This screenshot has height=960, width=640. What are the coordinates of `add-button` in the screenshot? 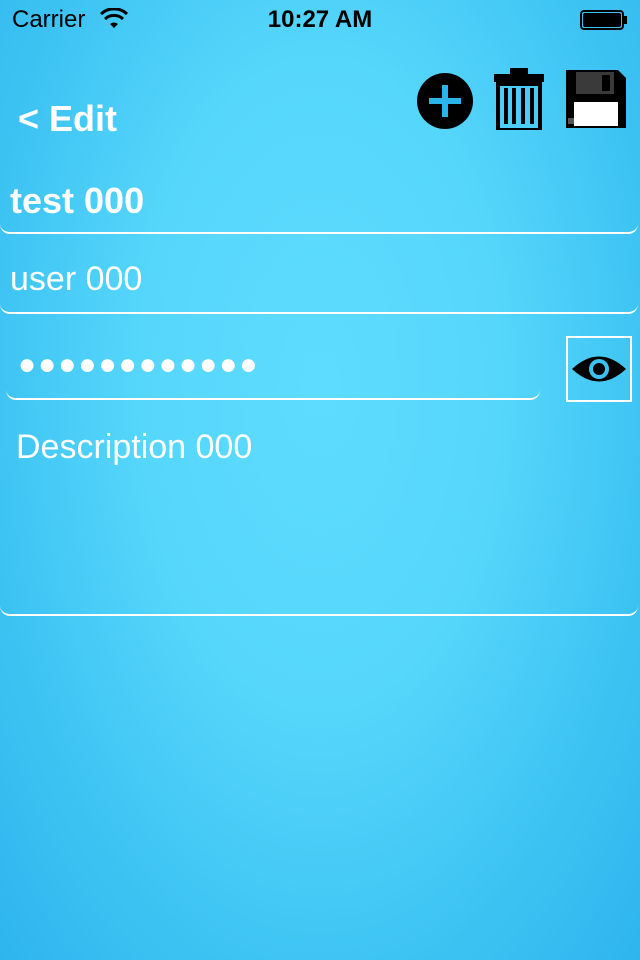 It's located at (445, 101).